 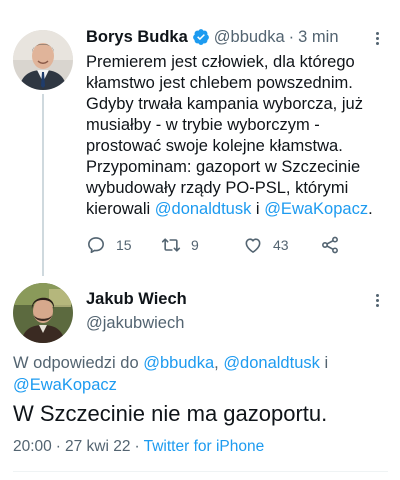 What do you see at coordinates (201, 37) in the screenshot?
I see `verified-badge-icon` at bounding box center [201, 37].